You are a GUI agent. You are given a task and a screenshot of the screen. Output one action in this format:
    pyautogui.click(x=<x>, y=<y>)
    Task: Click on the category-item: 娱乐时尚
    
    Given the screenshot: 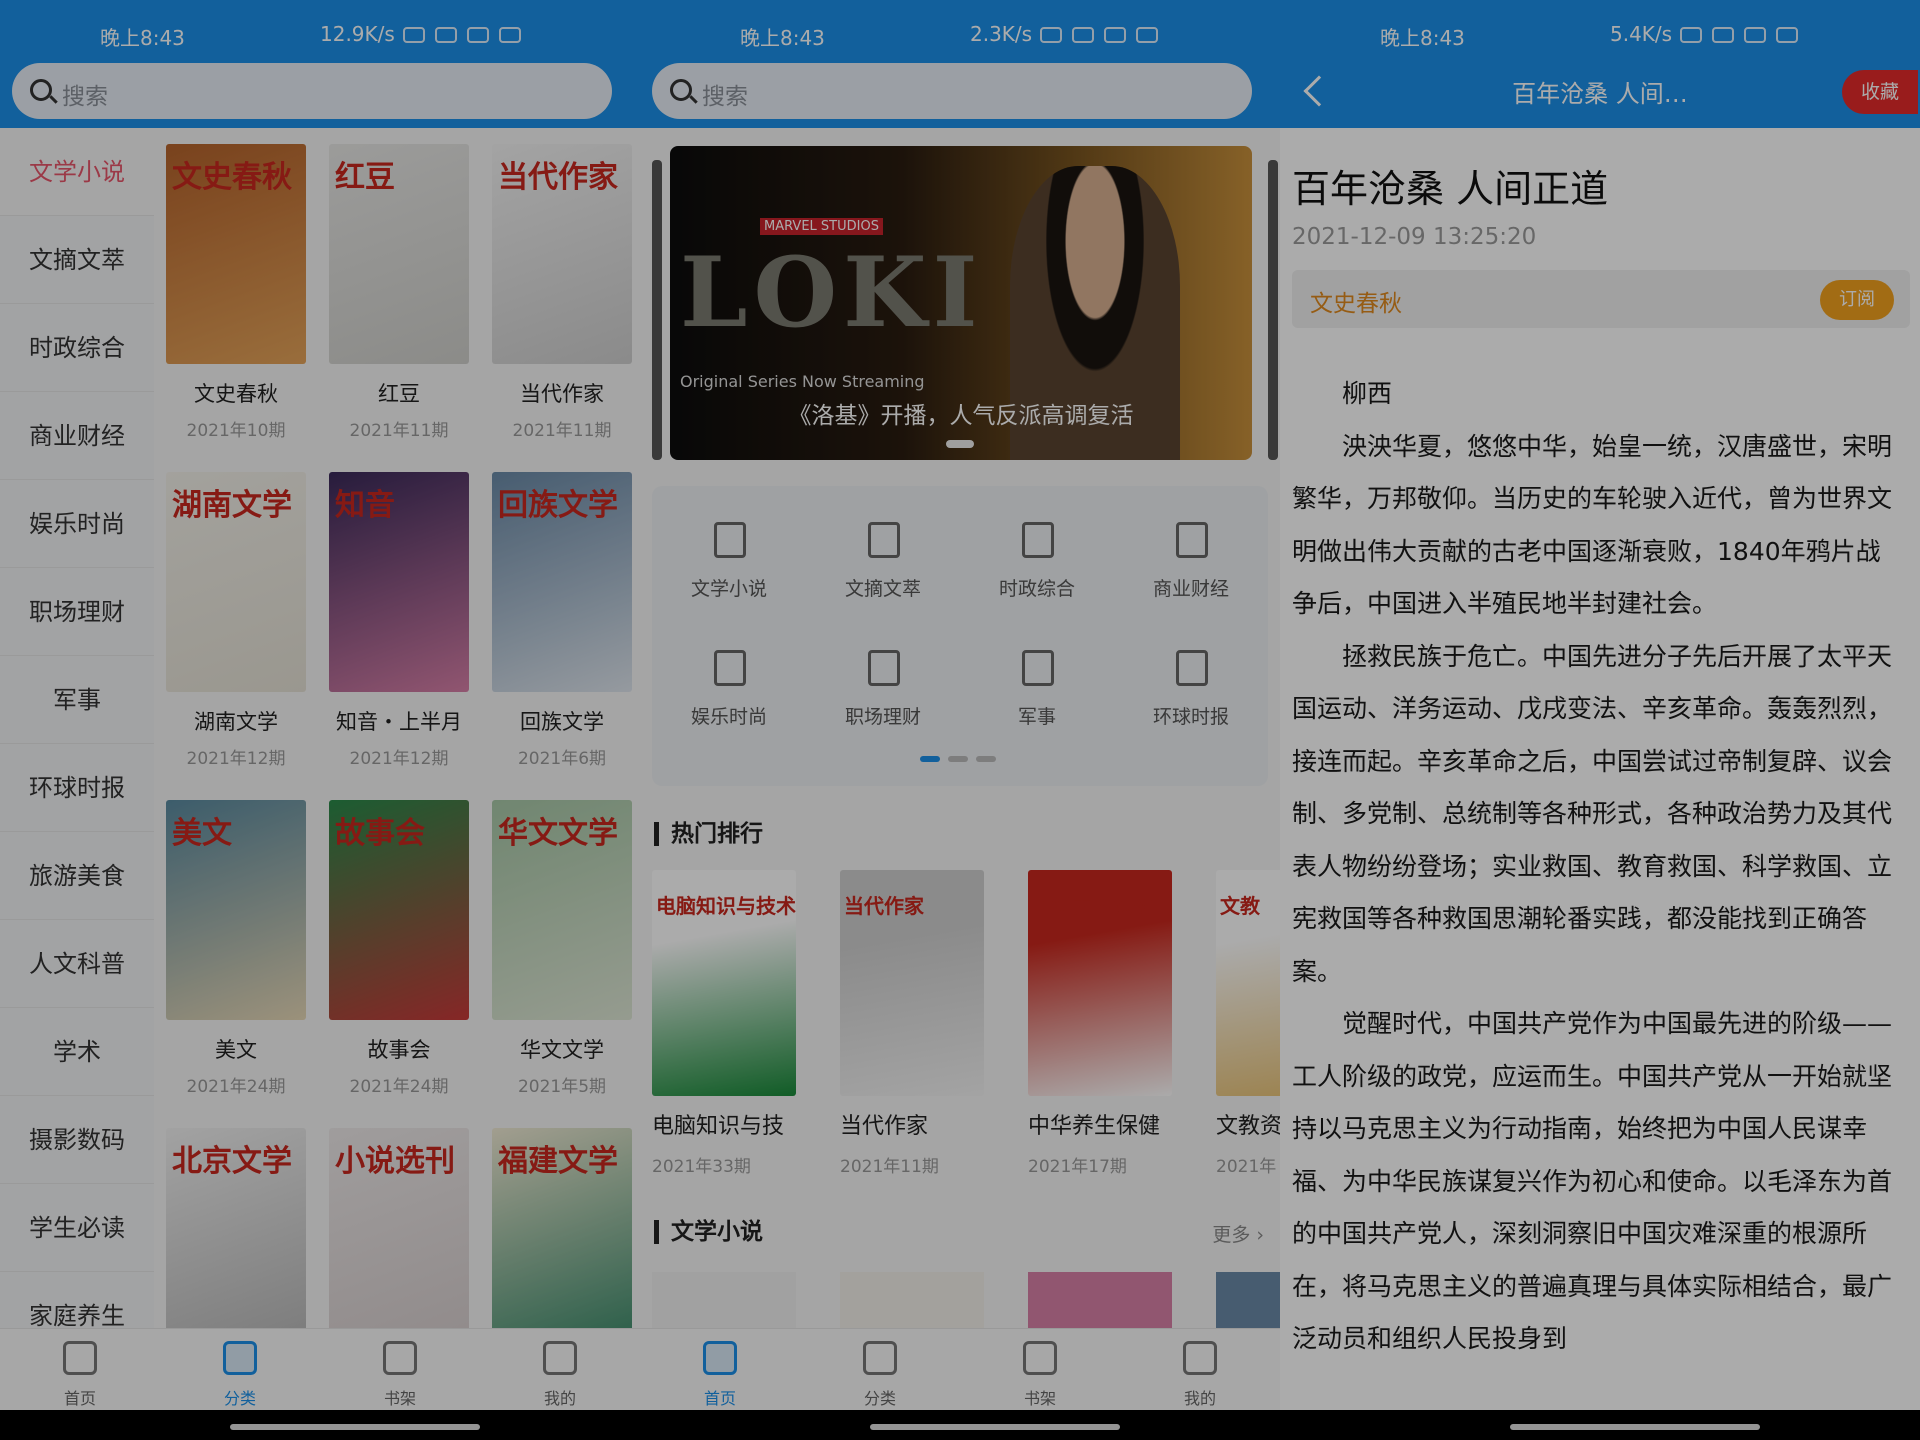 What is the action you would take?
    pyautogui.click(x=77, y=524)
    